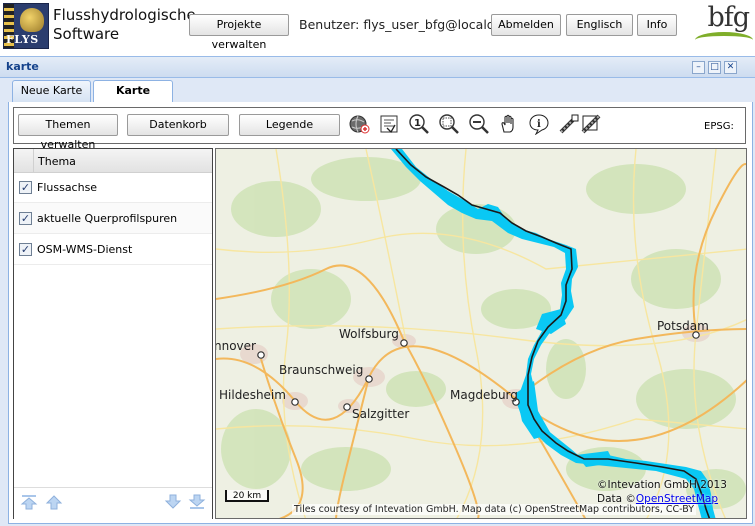 The image size is (755, 526). I want to click on measure-area-icon, so click(591, 124).